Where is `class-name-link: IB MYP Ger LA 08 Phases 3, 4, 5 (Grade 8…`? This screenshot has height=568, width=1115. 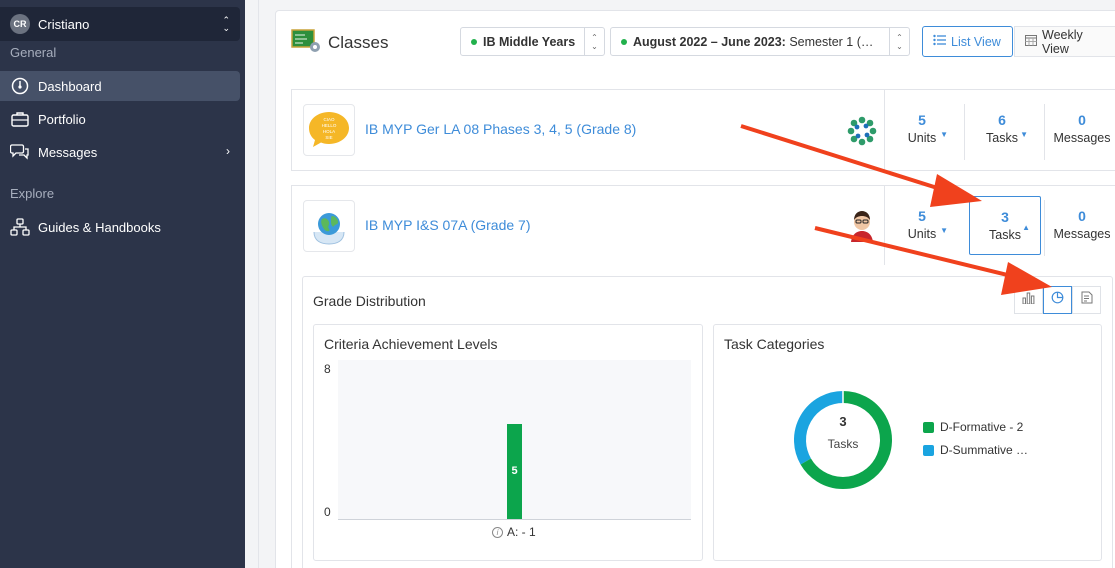
class-name-link: IB MYP Ger LA 08 Phases 3, 4, 5 (Grade 8… is located at coordinates (500, 129).